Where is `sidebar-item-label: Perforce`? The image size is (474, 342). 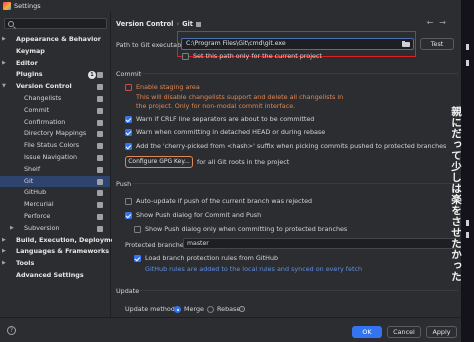
sidebar-item-label: Perforce is located at coordinates (37, 215).